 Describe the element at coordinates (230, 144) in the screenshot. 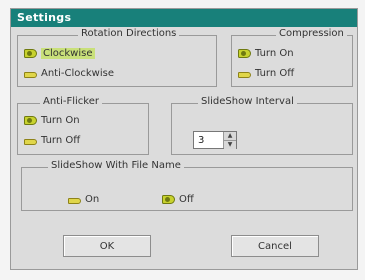

I see `spin-down-icon: ▼` at that location.